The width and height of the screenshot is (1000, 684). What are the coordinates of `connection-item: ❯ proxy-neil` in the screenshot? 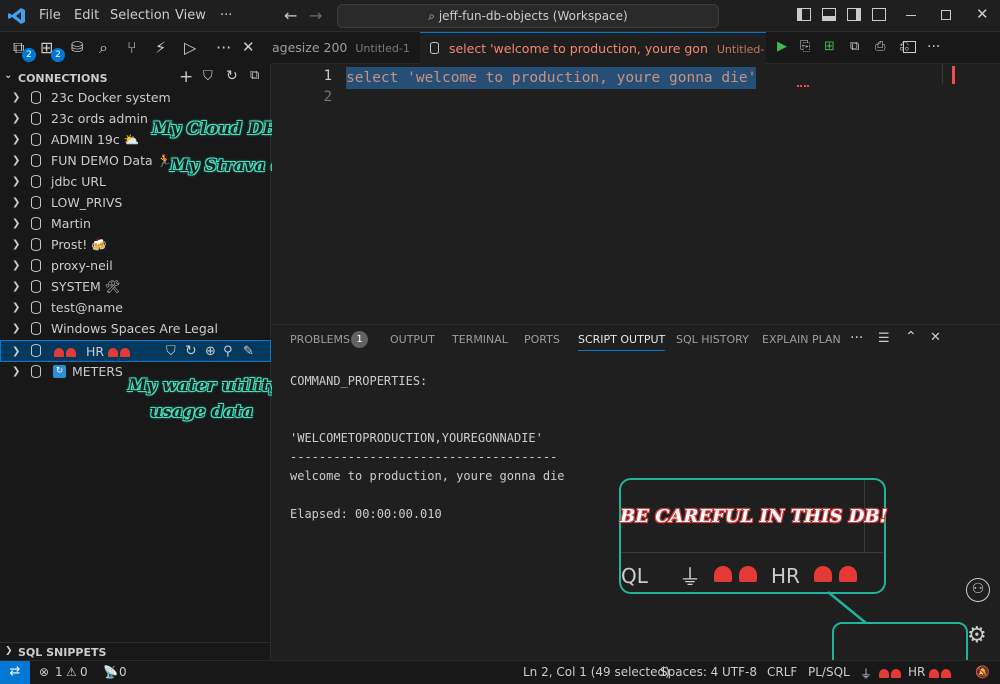 It's located at (135, 265).